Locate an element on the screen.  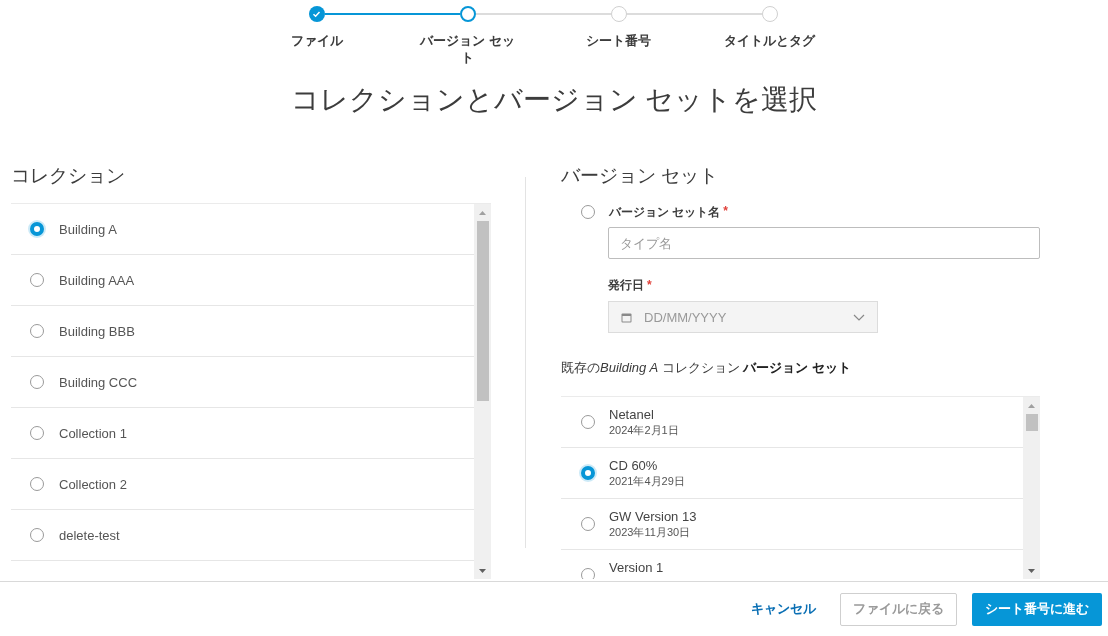
step-label: タイトルとタグ is located at coordinates (769, 40).